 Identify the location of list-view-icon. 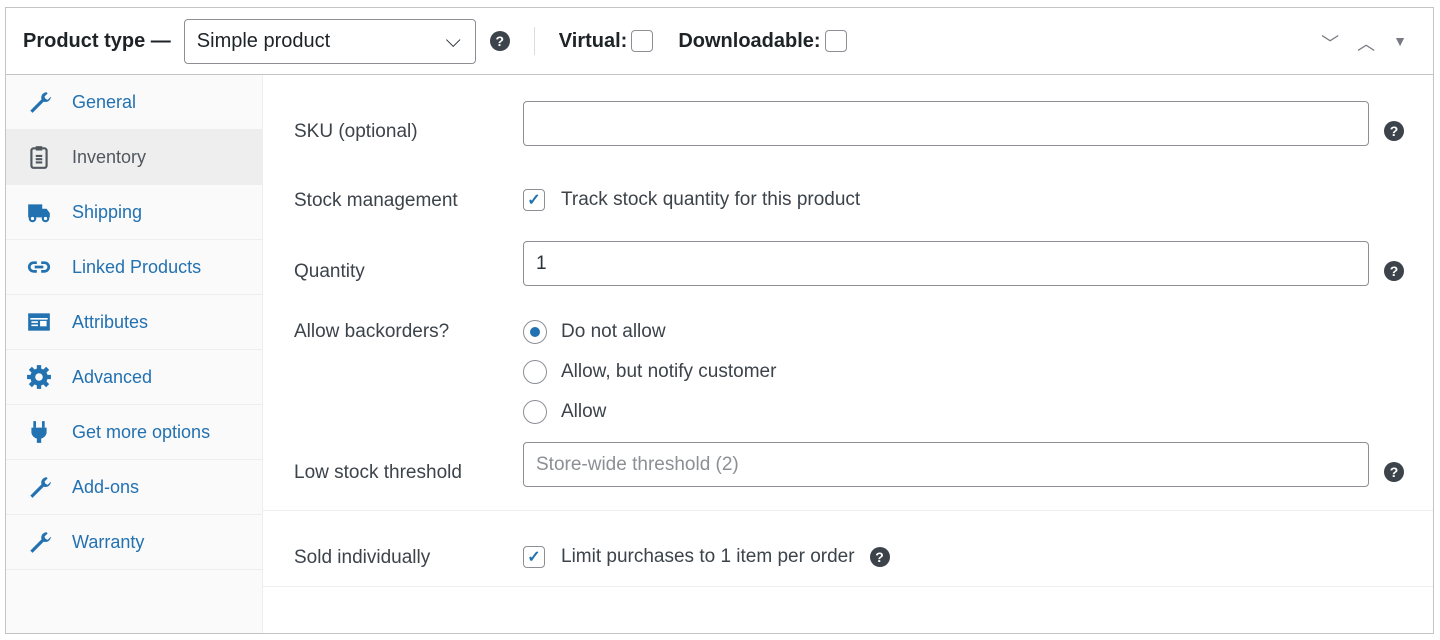
(39, 322).